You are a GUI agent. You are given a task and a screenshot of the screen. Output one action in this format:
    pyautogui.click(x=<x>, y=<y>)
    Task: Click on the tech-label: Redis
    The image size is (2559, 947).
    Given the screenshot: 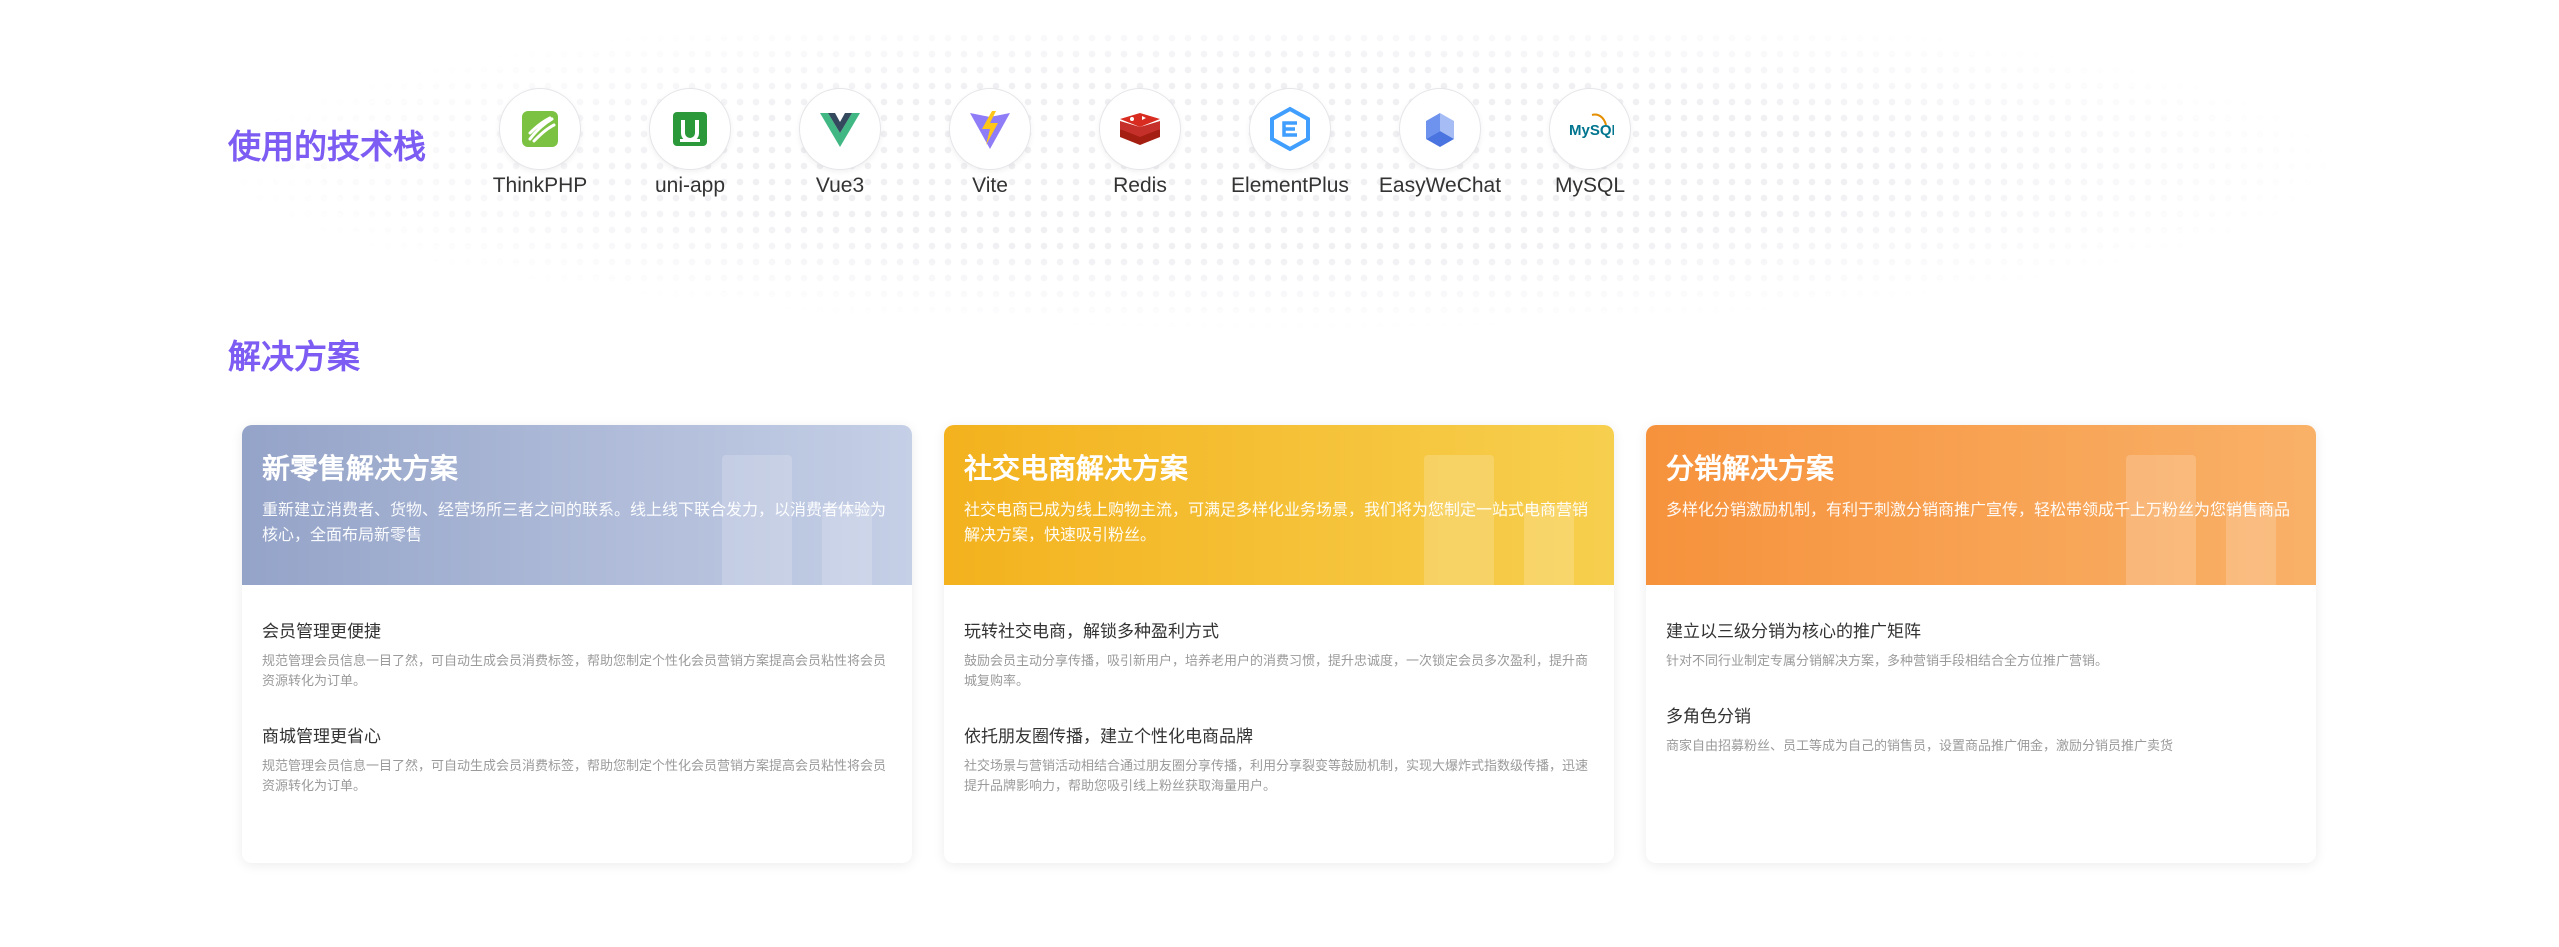 What is the action you would take?
    pyautogui.click(x=1140, y=185)
    